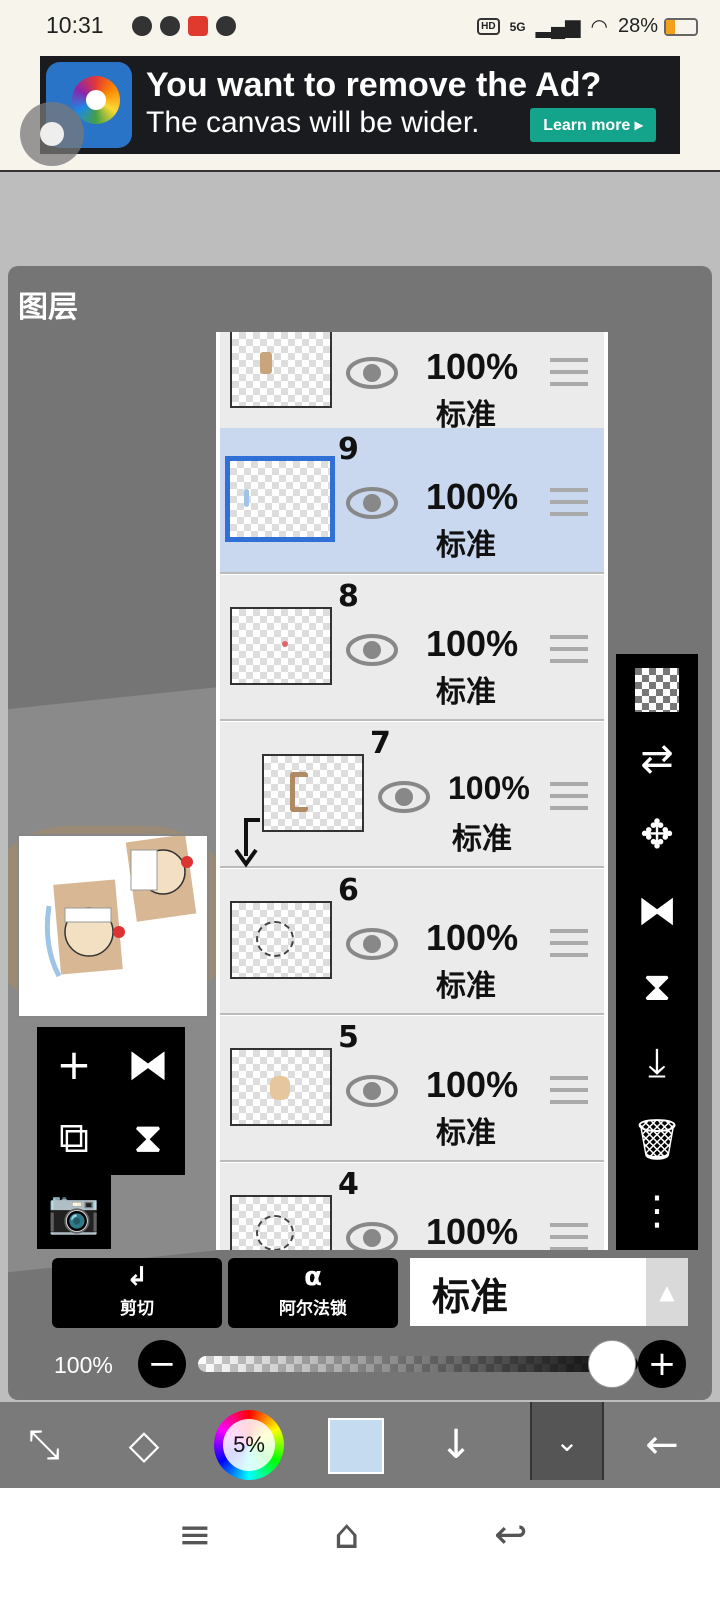  I want to click on back-arrow-icon: ←, so click(662, 1445).